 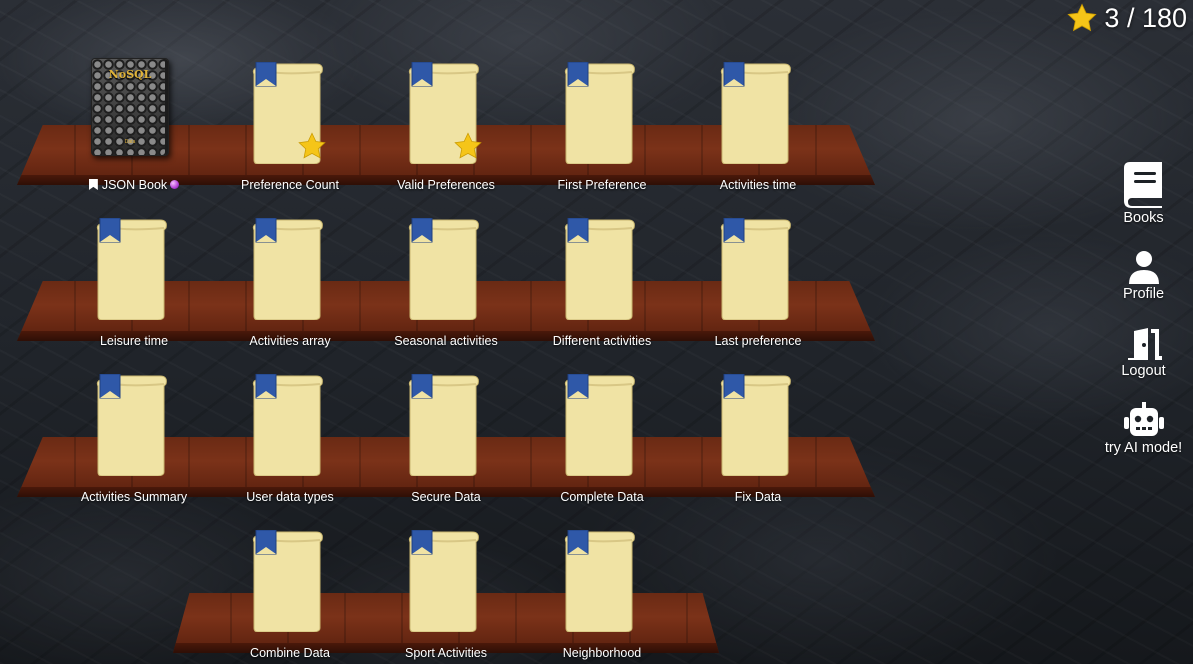 What do you see at coordinates (446, 185) in the screenshot?
I see `item-label: Valid Preferences` at bounding box center [446, 185].